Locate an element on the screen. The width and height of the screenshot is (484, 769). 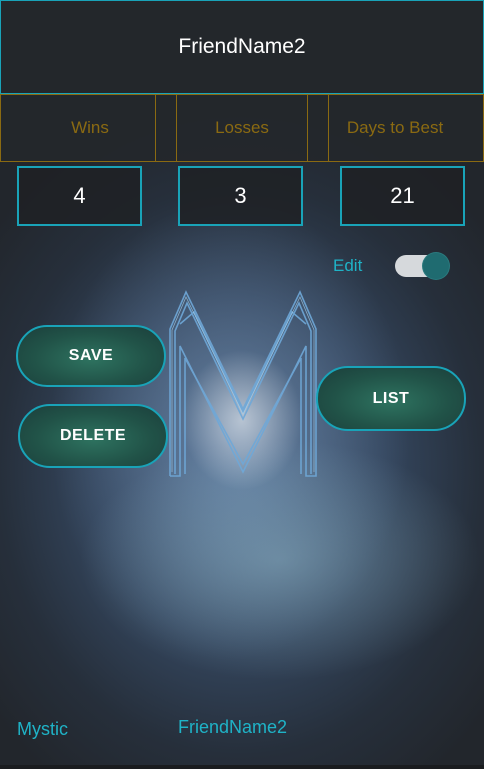
save-button: SAVE is located at coordinates (91, 356).